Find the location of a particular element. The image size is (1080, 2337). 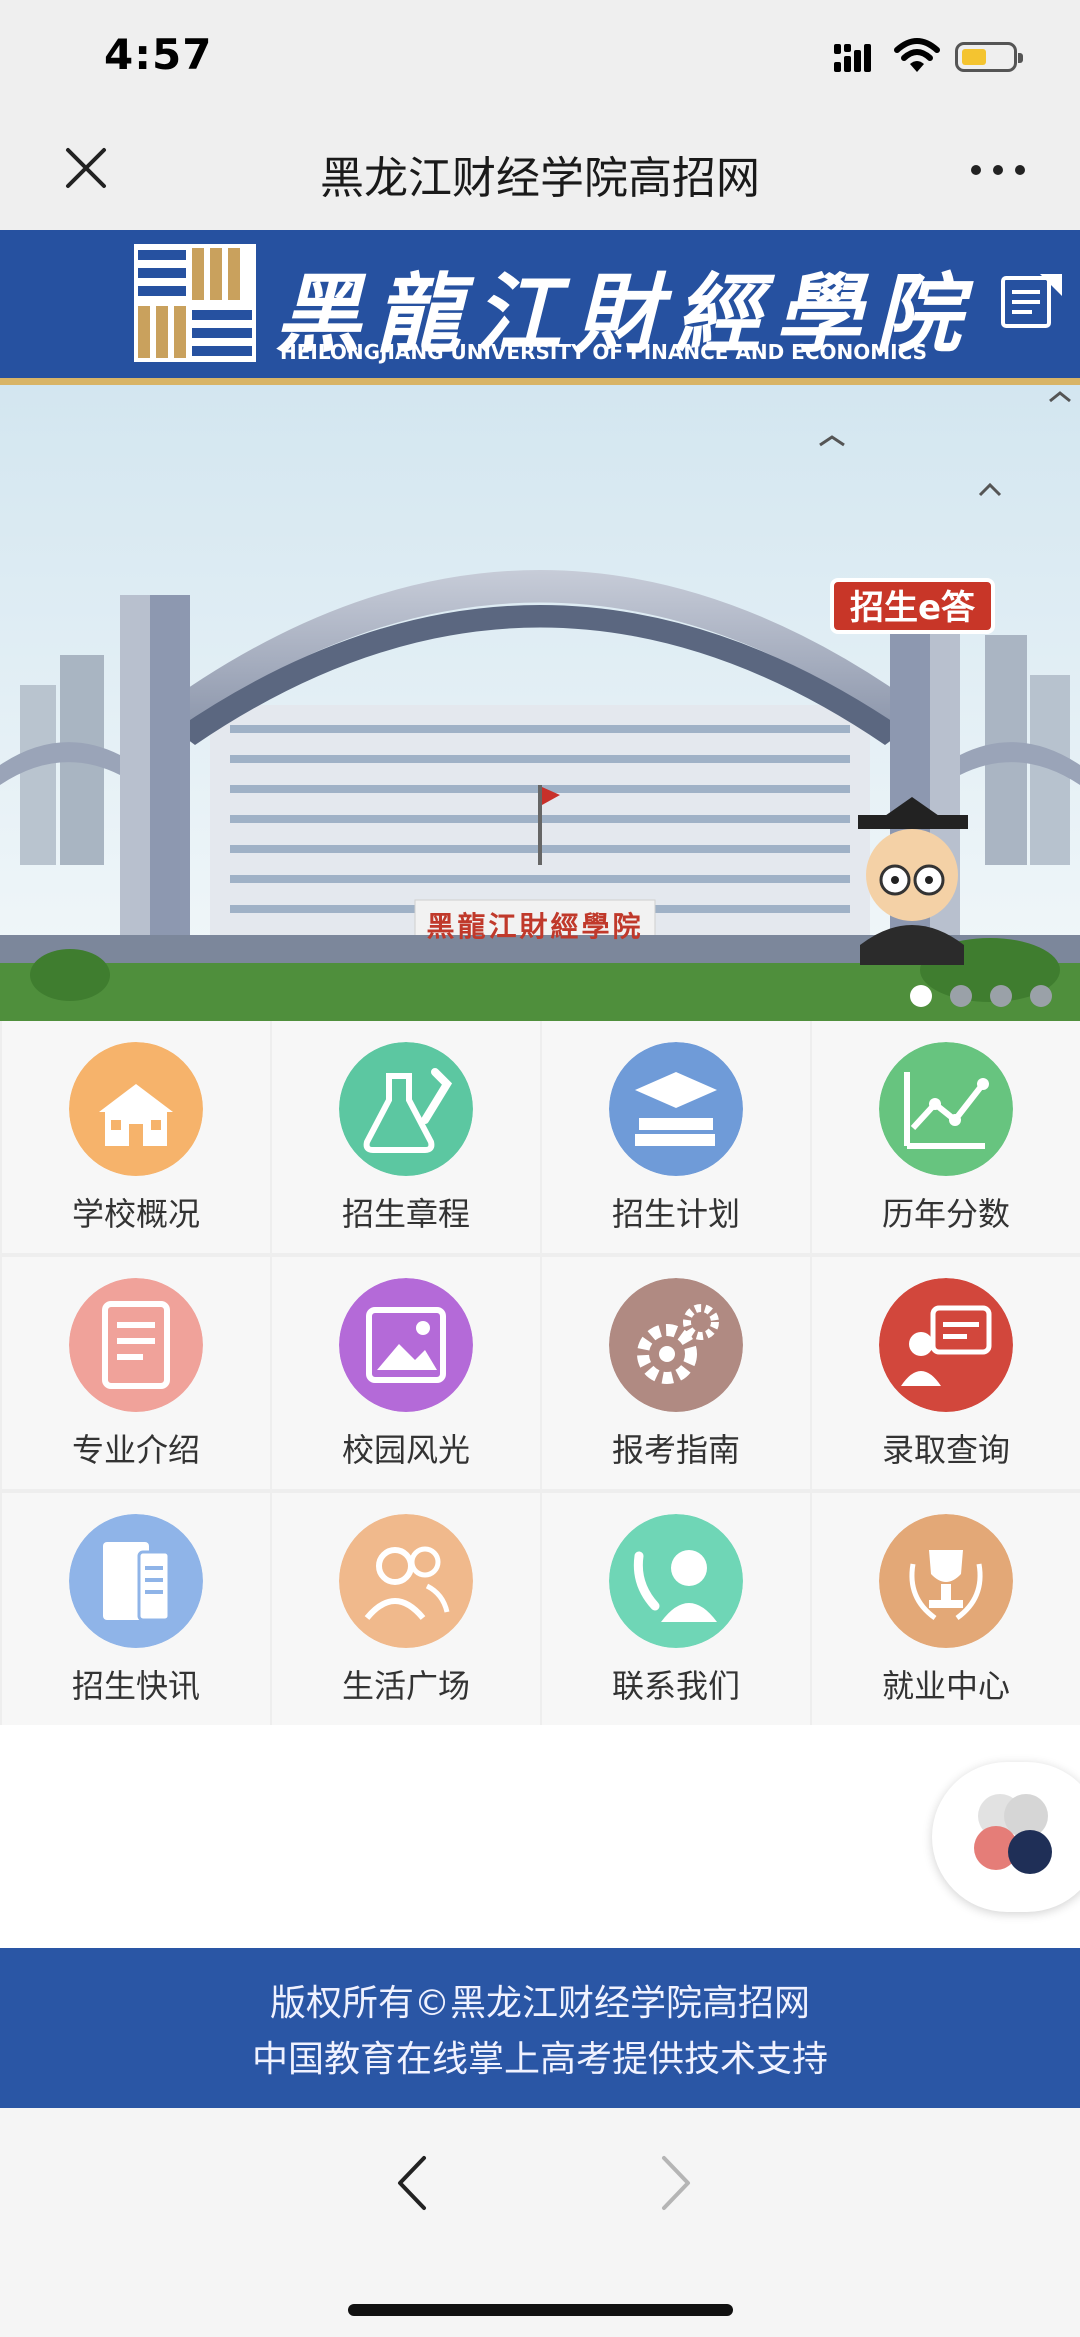

menu-item-admission-query: 录取查询 is located at coordinates (946, 1373).